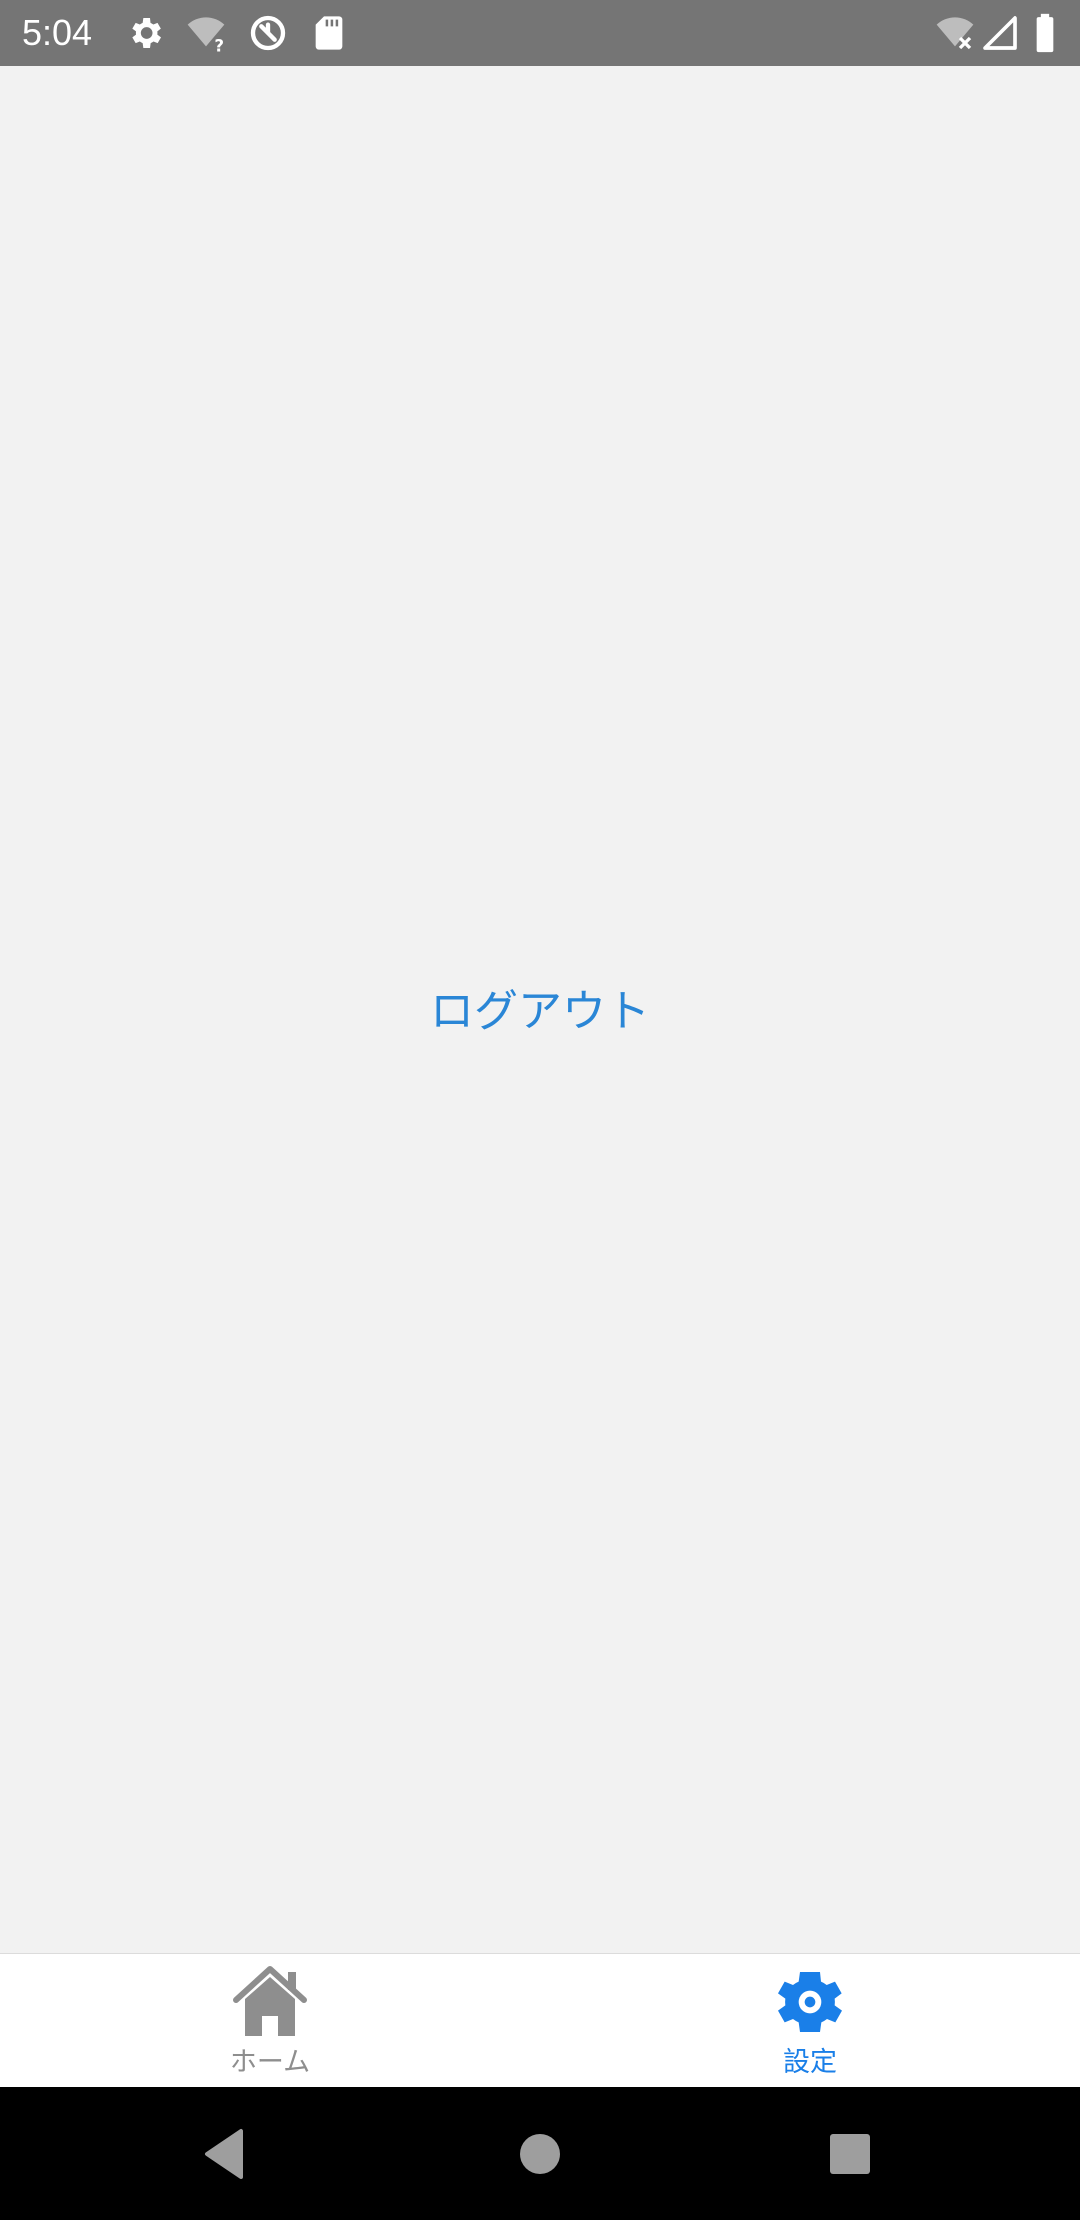 The image size is (1080, 2220). I want to click on tab-home-label: ホーム, so click(270, 2062).